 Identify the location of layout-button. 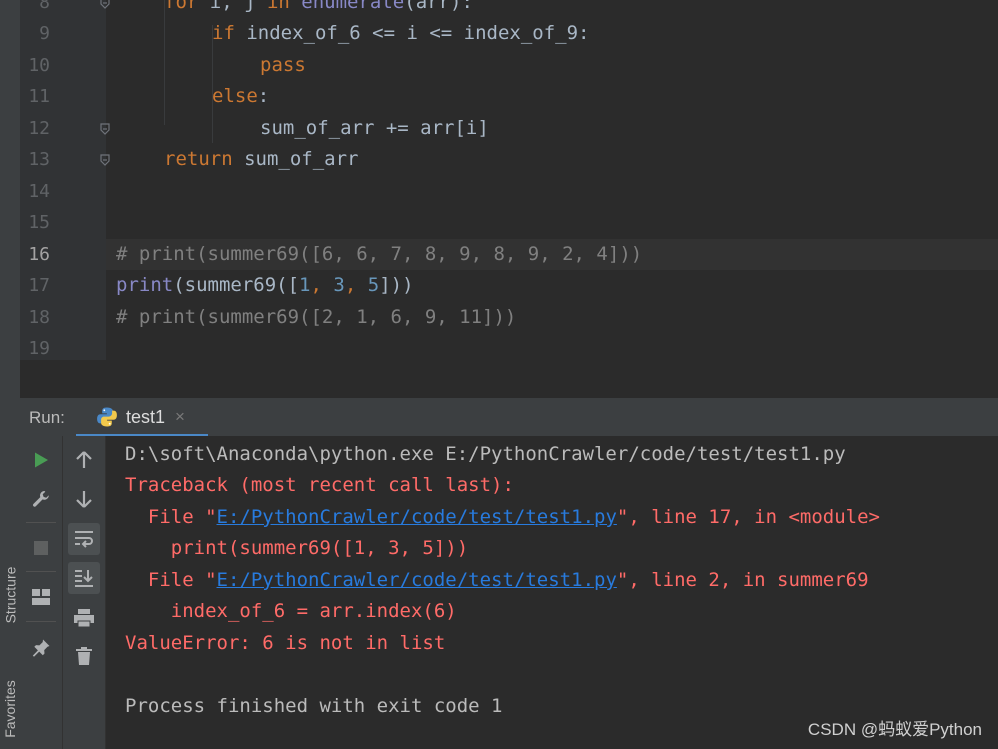
(41, 597).